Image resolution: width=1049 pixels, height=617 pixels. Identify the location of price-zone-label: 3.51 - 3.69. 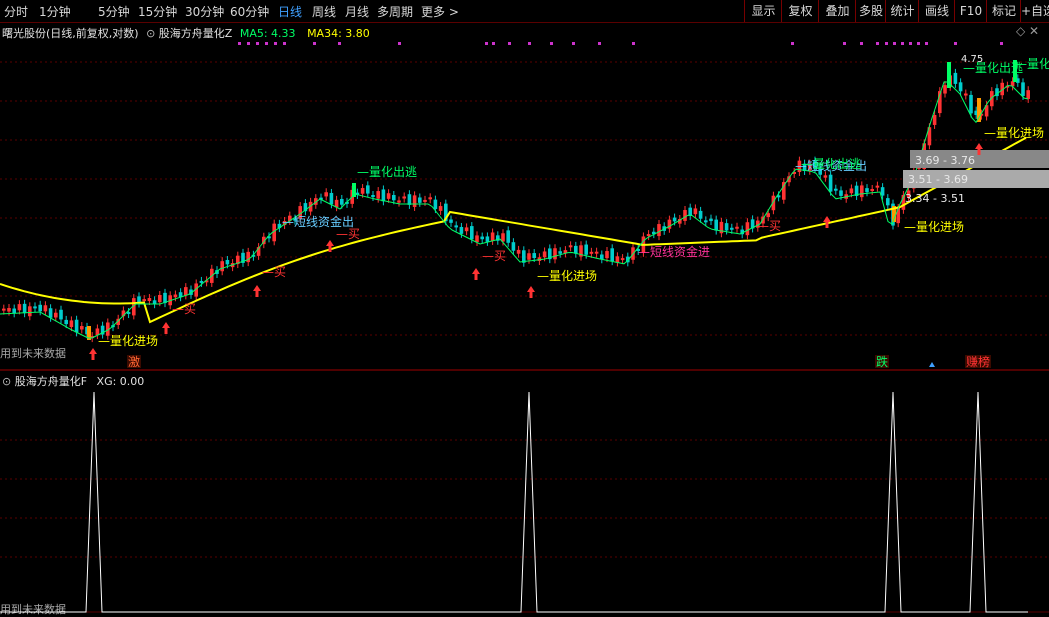
(938, 179).